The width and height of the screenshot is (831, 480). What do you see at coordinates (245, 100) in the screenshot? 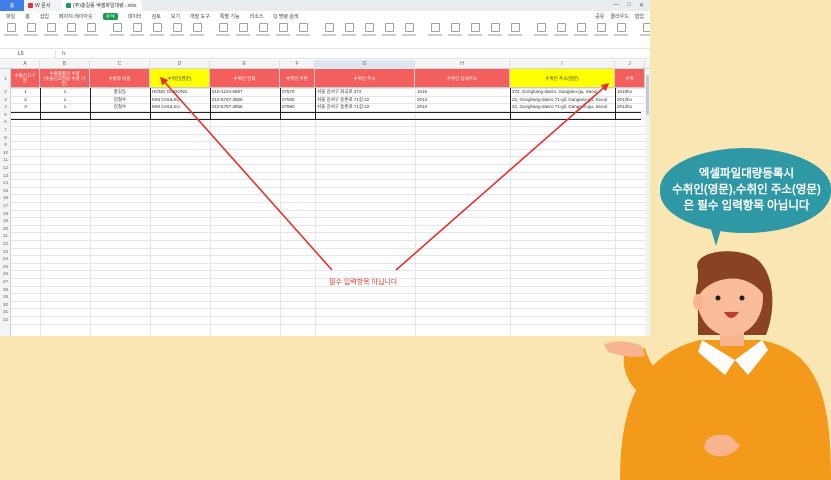
I see `table-cell: 010-5787-3956` at bounding box center [245, 100].